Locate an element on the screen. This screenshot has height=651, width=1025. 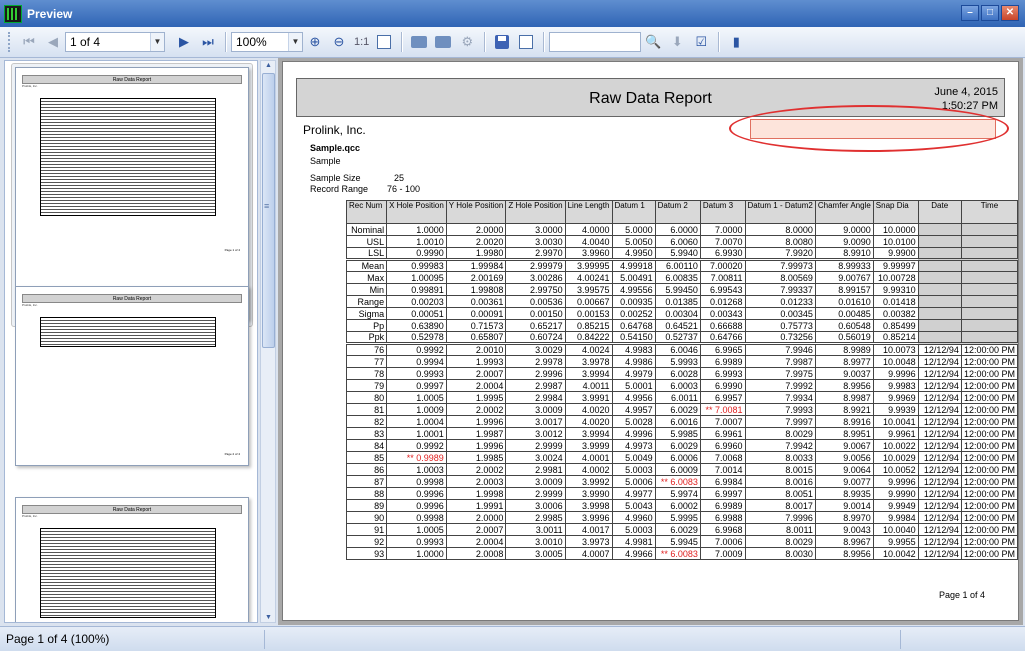
table-cell: 0.52978 is located at coordinates (416, 337).